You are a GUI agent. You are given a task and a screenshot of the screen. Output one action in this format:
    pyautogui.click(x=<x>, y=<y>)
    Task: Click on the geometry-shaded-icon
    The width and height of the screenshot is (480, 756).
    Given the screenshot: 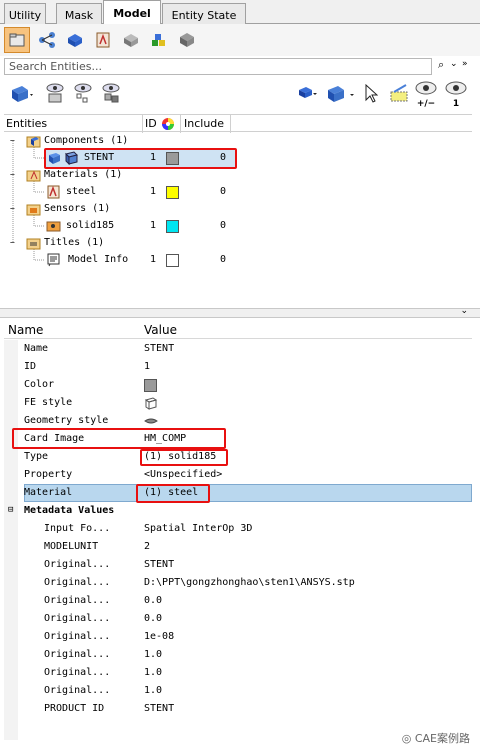 What is the action you would take?
    pyautogui.click(x=151, y=421)
    